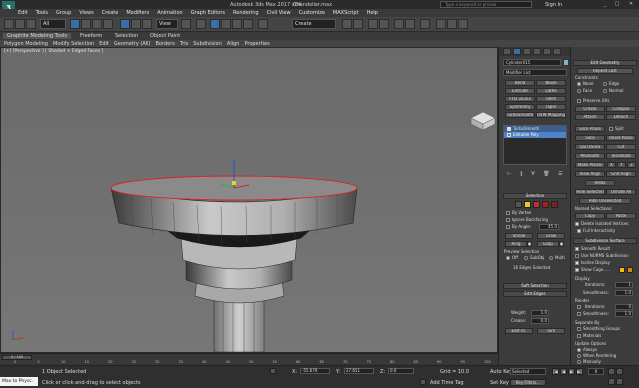 The image size is (639, 388). I want to click on show-cage-checkbox, so click(577, 270).